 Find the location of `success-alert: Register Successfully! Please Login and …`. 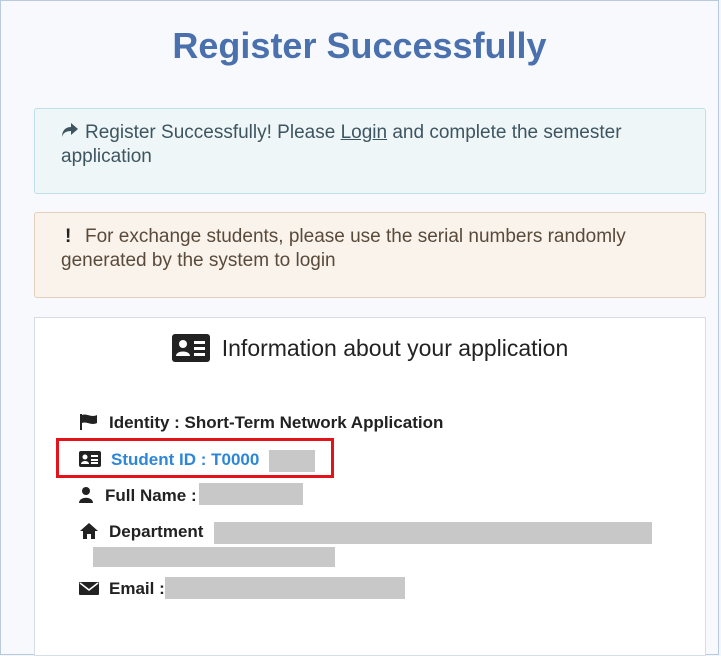

success-alert: Register Successfully! Please Login and … is located at coordinates (370, 151).